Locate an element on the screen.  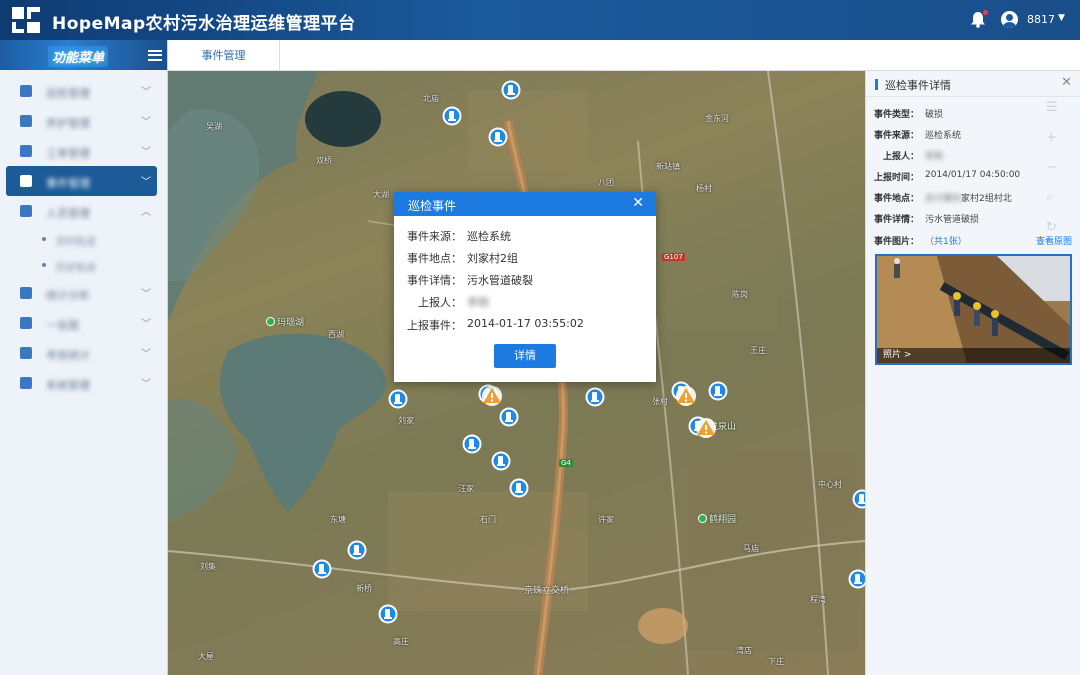
sidebar-item-onemap: 一张图 ﹀ is located at coordinates (81, 323).